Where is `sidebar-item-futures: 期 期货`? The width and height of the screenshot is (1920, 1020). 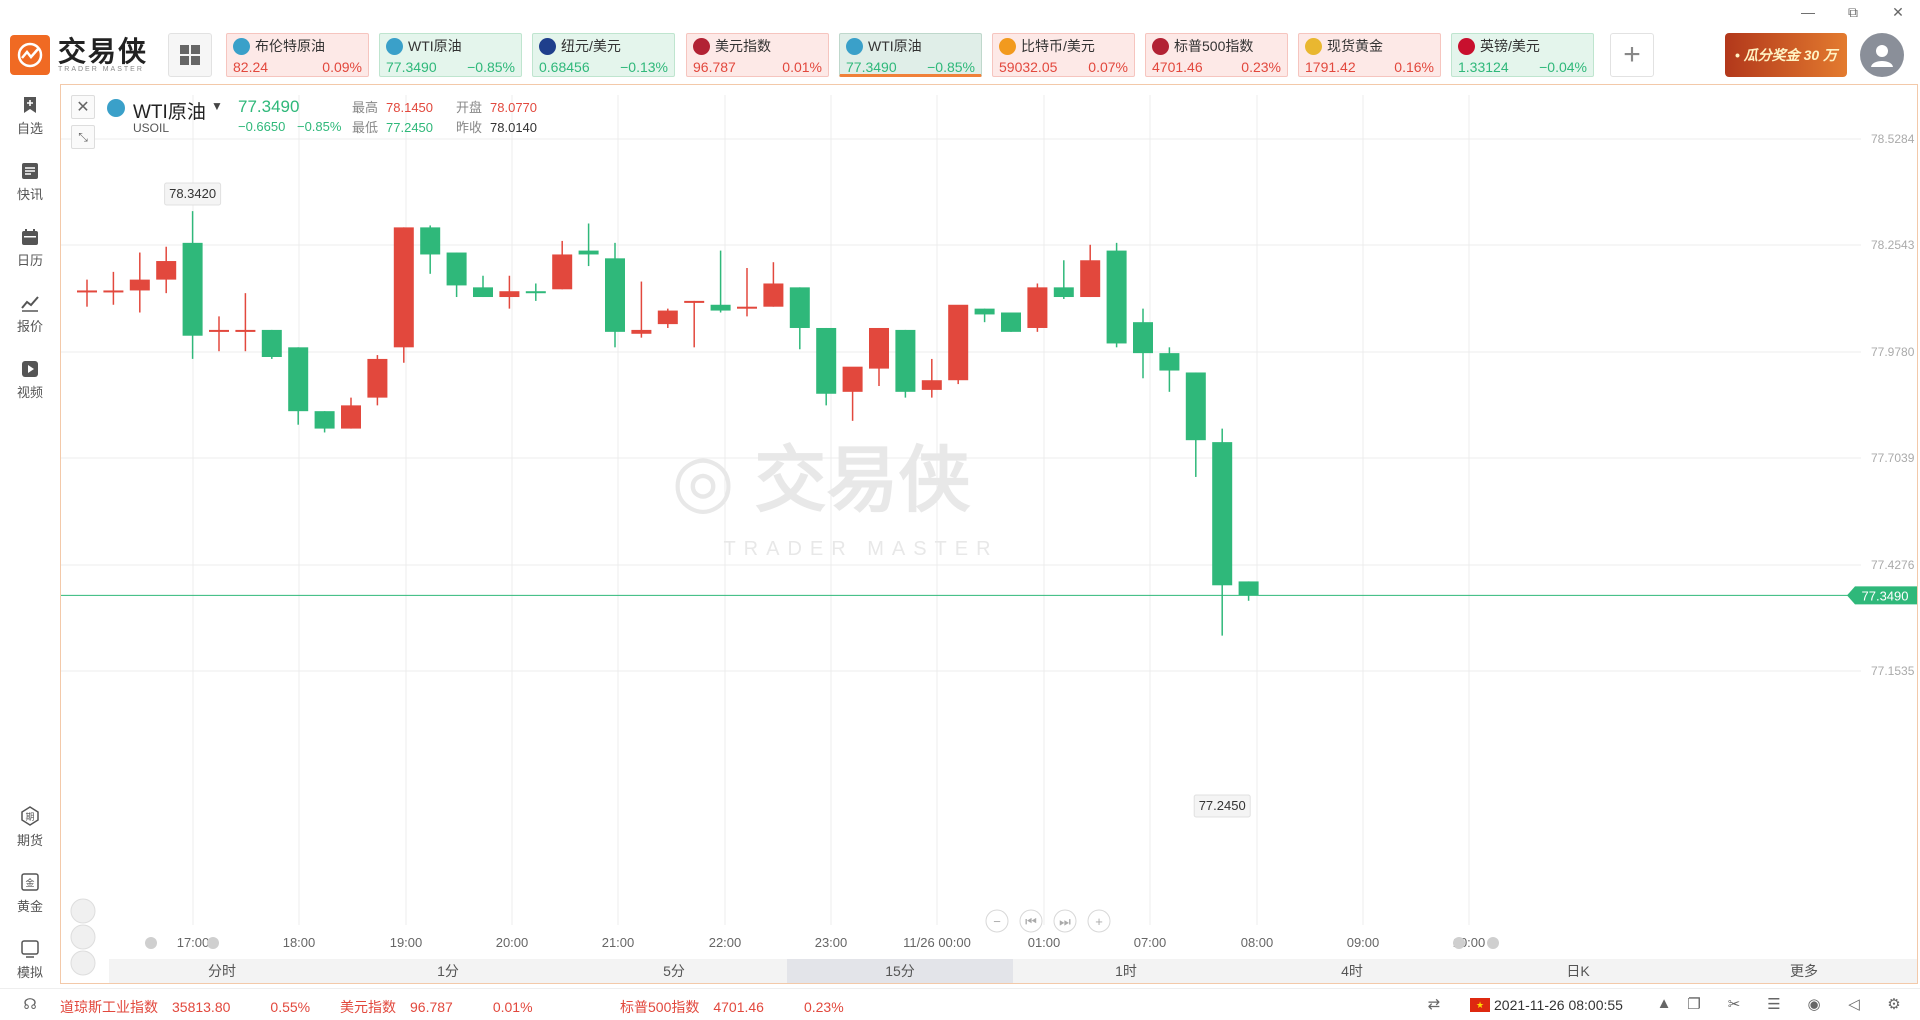 sidebar-item-futures: 期 期货 is located at coordinates (30, 827).